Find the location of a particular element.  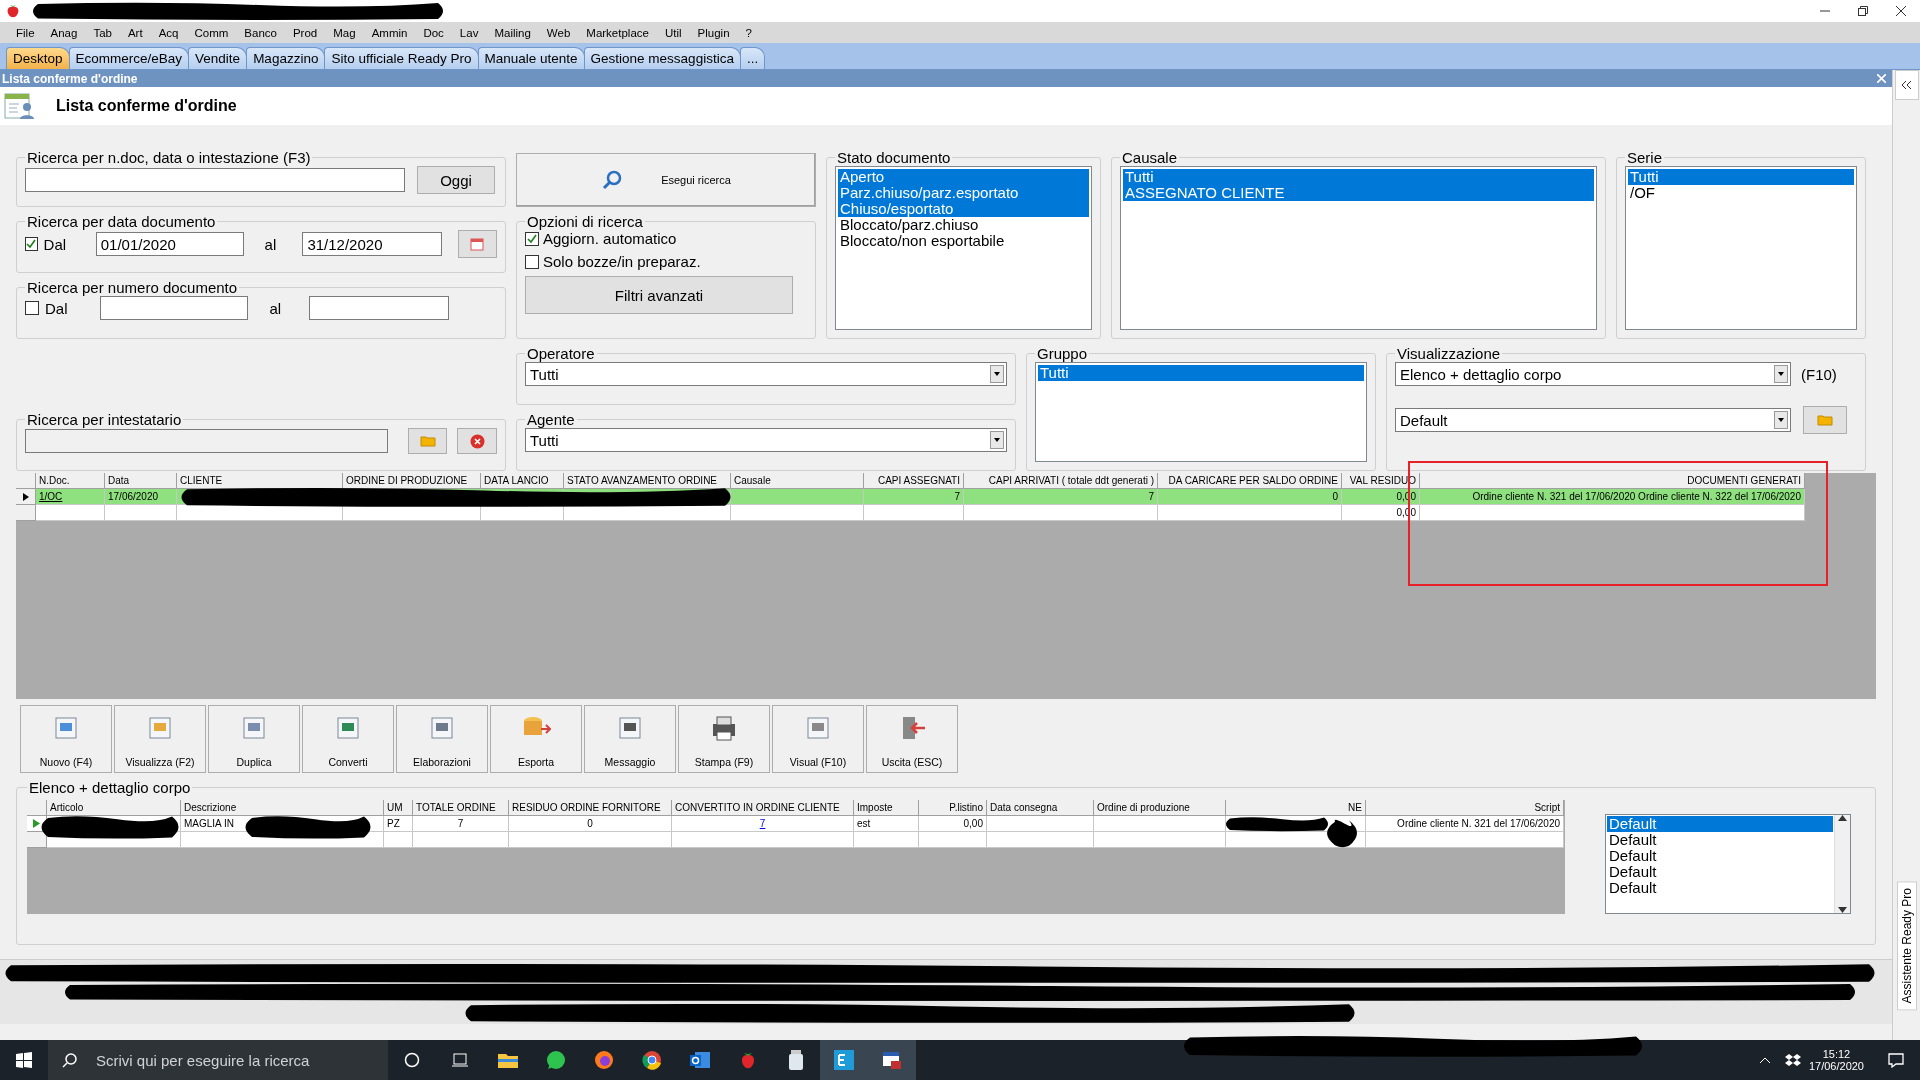

column-header: Descrizione is located at coordinates (282, 808).